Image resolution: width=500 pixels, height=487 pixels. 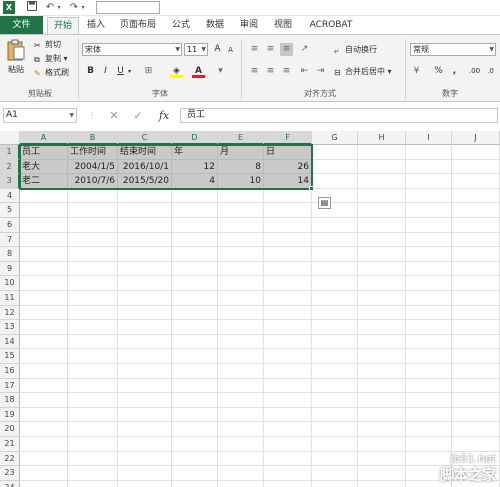 What do you see at coordinates (288, 415) in the screenshot?
I see `cell-f19` at bounding box center [288, 415].